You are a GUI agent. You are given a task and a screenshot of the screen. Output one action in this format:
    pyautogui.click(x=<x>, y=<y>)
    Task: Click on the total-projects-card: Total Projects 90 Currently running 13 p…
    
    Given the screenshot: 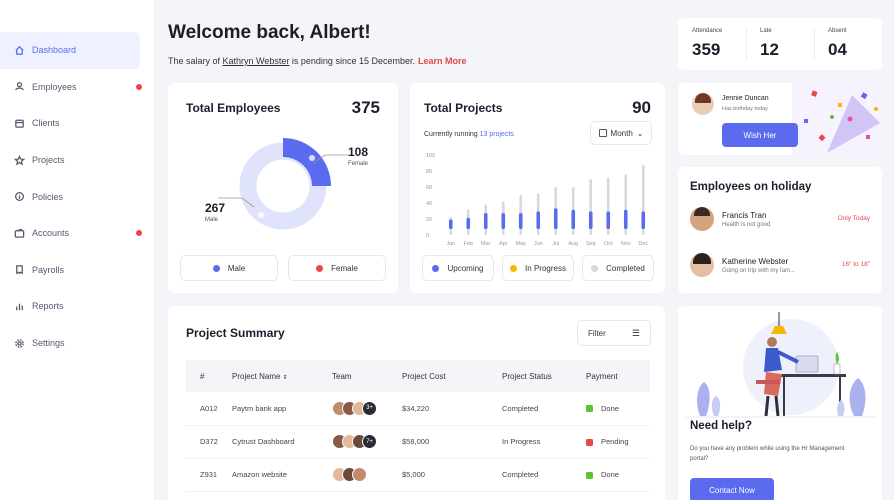 What is the action you would take?
    pyautogui.click(x=537, y=188)
    